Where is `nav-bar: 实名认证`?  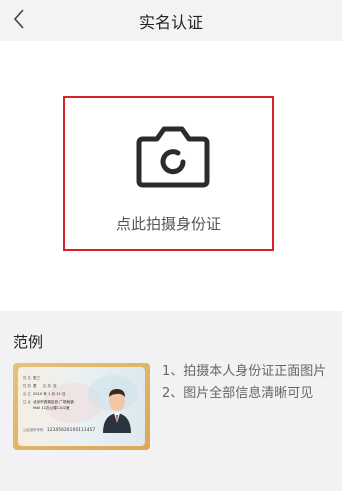 nav-bar: 实名认证 is located at coordinates (171, 20).